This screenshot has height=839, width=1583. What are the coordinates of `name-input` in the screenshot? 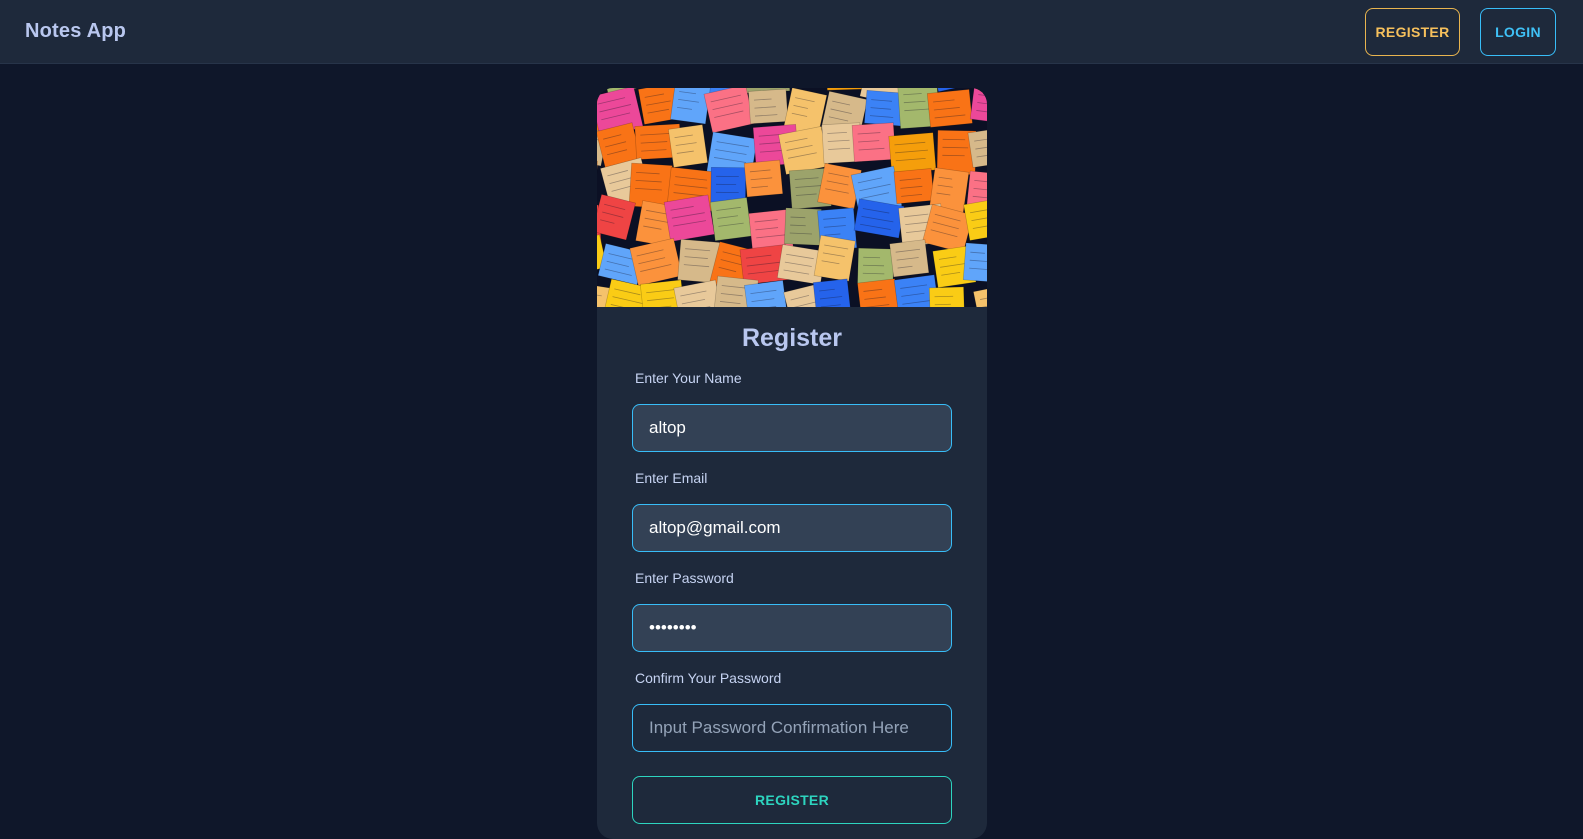 It's located at (792, 428).